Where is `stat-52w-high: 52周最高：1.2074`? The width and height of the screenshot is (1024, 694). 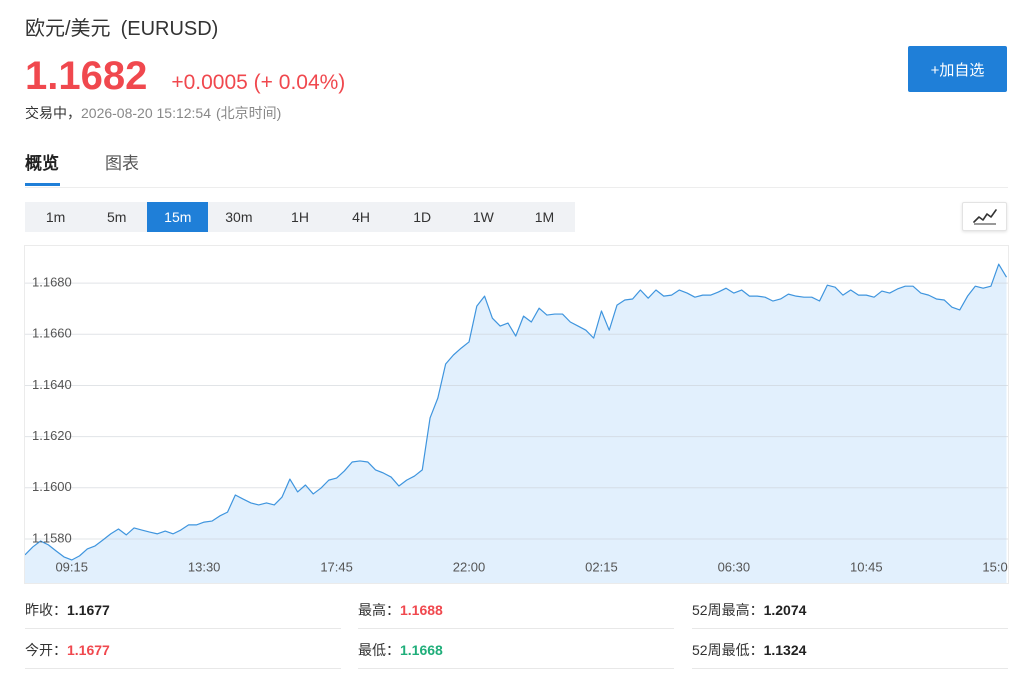 stat-52w-high: 52周最高：1.2074 is located at coordinates (850, 612).